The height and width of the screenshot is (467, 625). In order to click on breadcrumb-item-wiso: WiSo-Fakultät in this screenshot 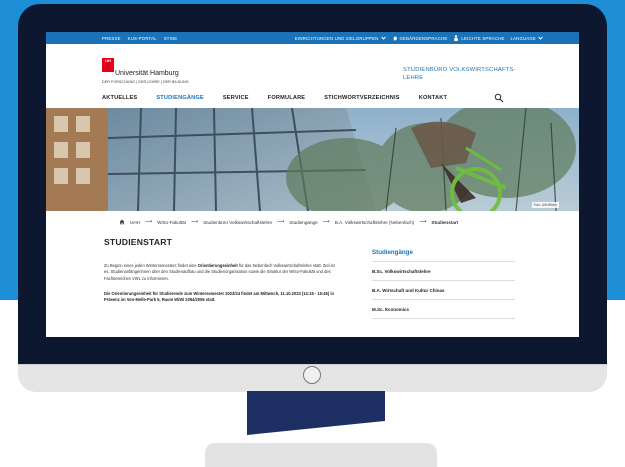, I will do `click(171, 222)`.